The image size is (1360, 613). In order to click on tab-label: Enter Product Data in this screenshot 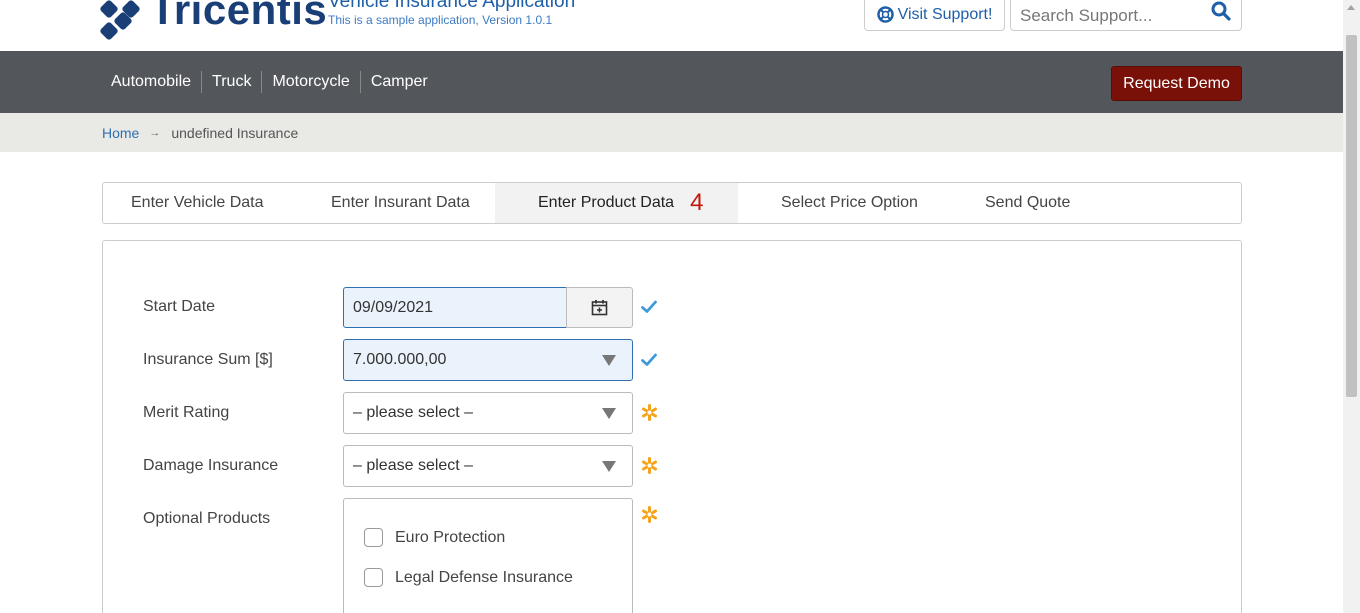, I will do `click(606, 202)`.